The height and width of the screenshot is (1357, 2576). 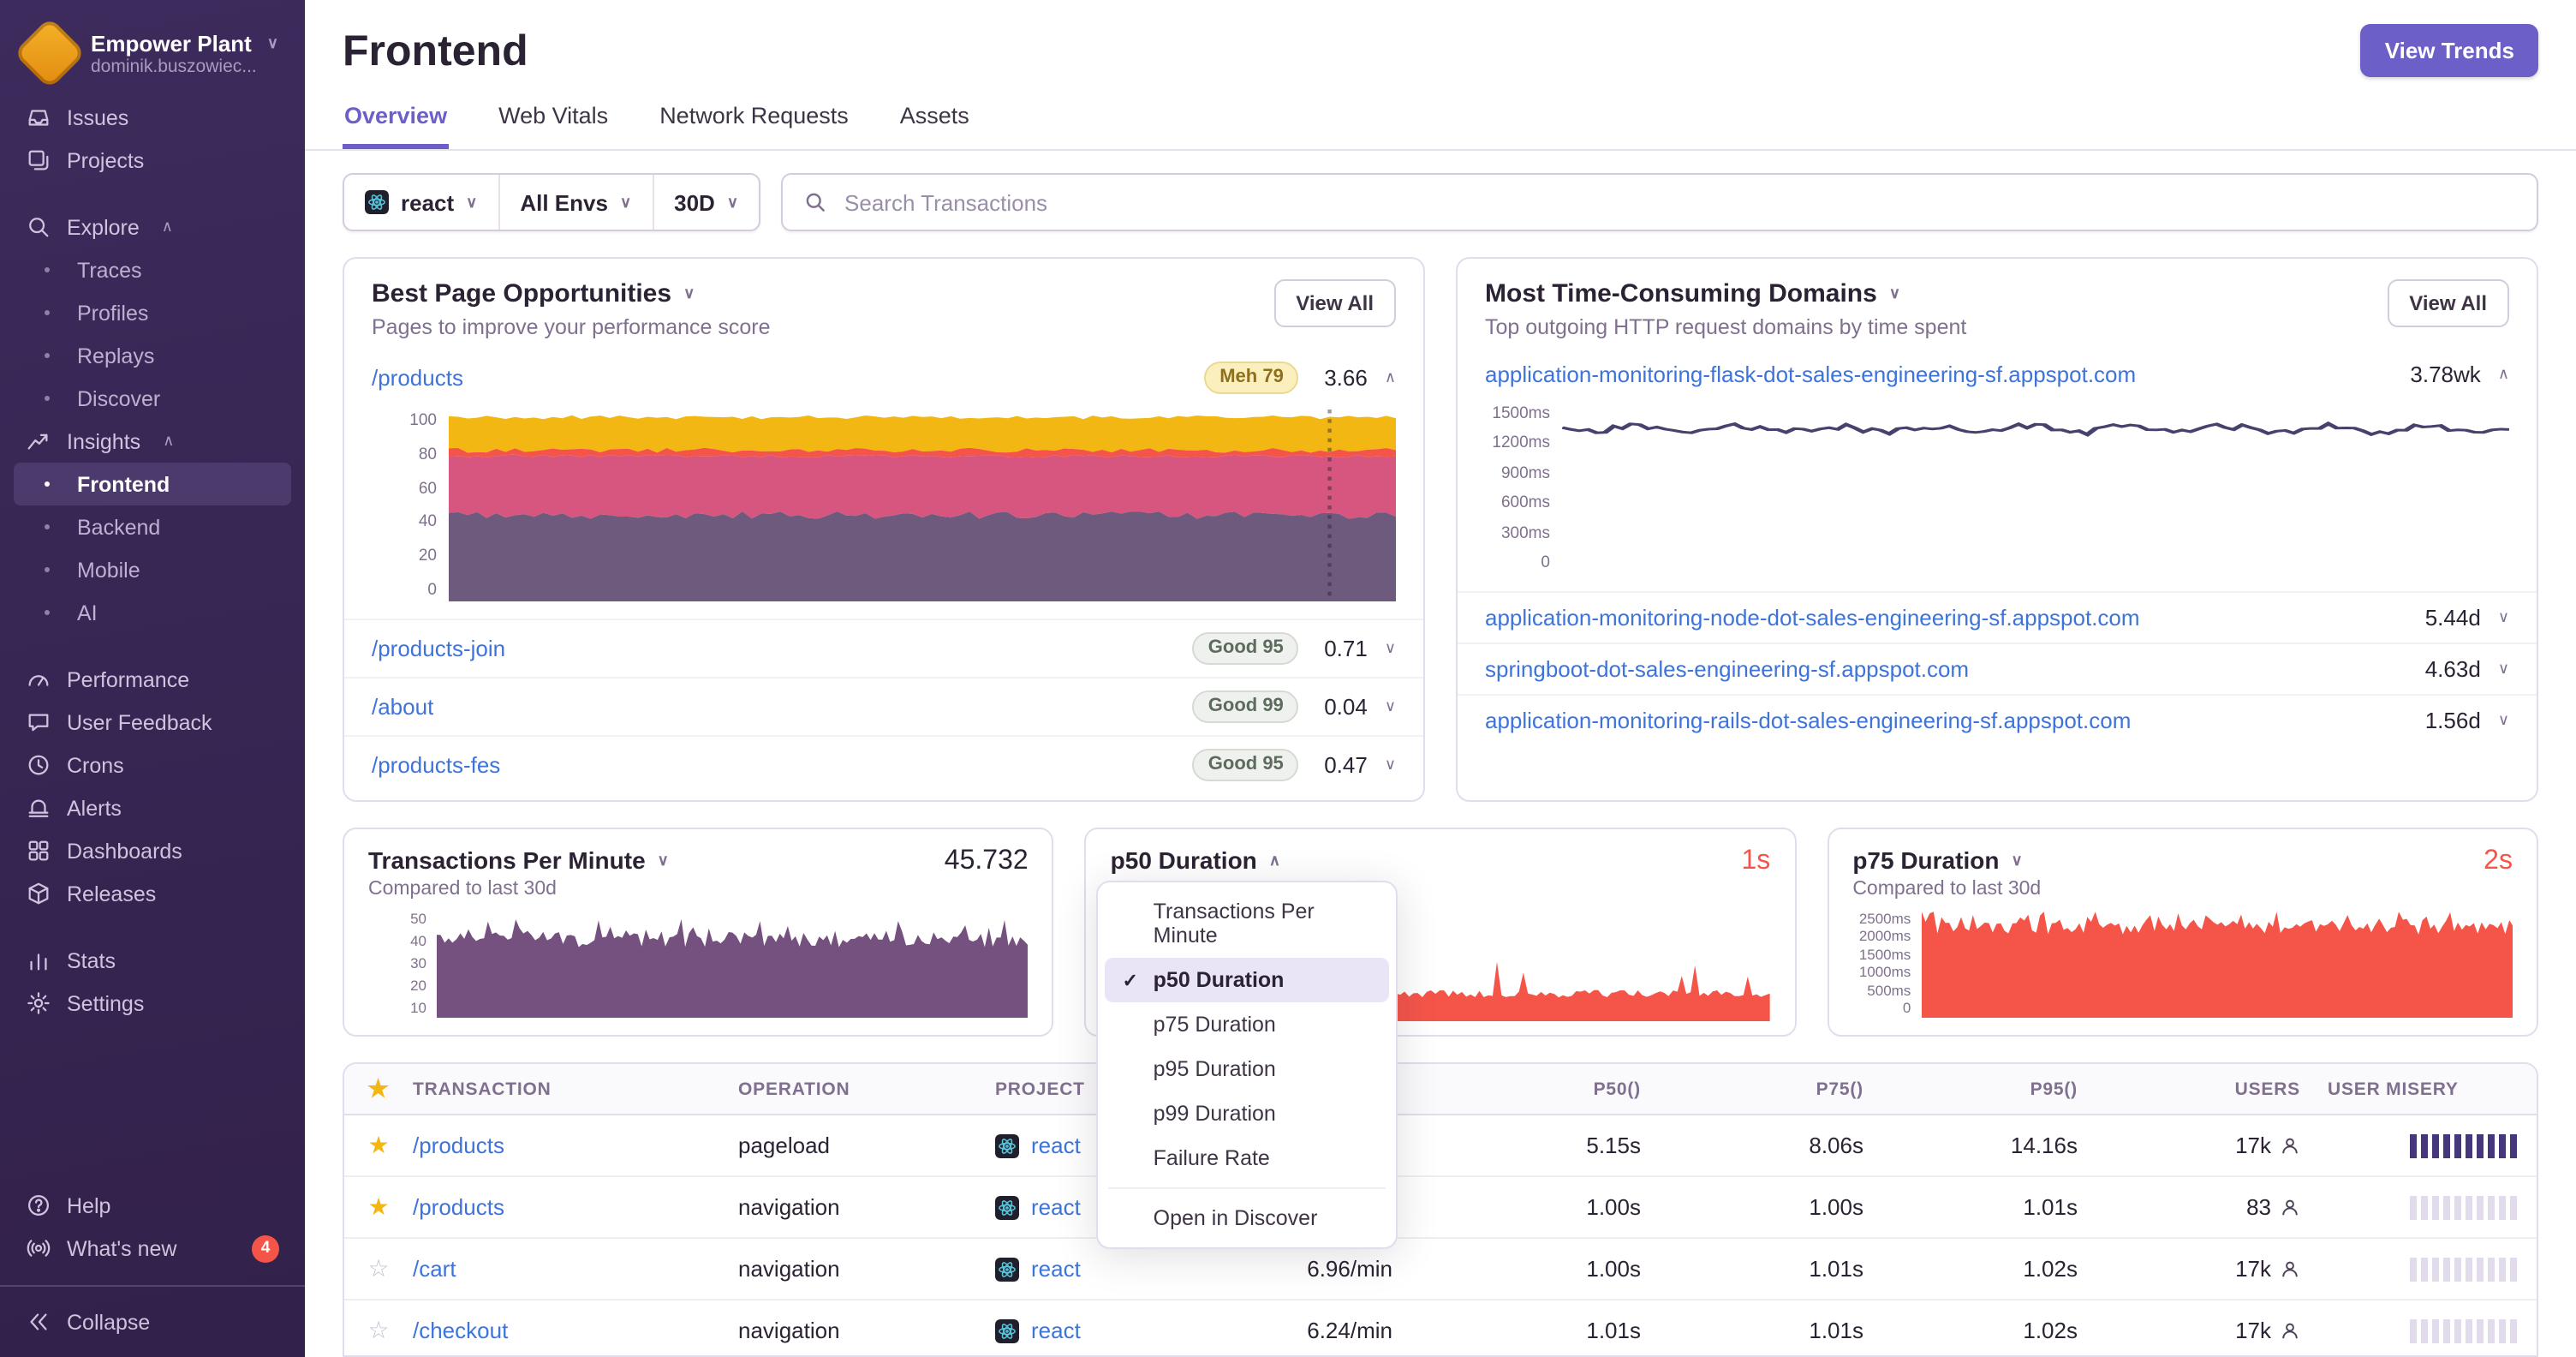 What do you see at coordinates (883, 378) in the screenshot?
I see `opportunity-row: /products Meh 79 3.66 ∧` at bounding box center [883, 378].